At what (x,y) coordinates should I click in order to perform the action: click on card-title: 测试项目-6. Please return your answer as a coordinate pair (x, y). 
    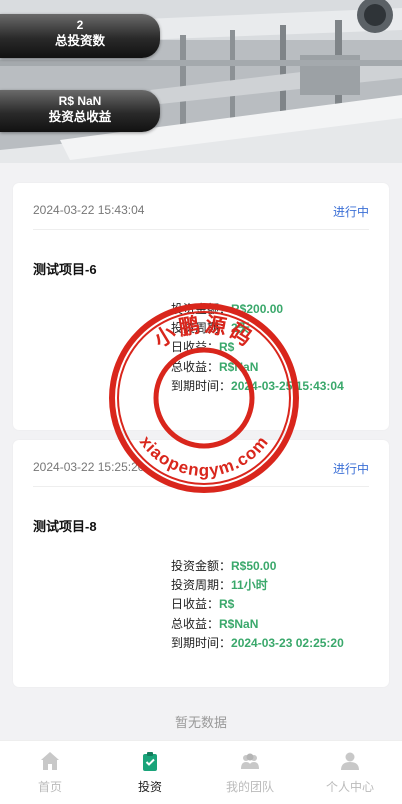
    Looking at the image, I should click on (65, 269).